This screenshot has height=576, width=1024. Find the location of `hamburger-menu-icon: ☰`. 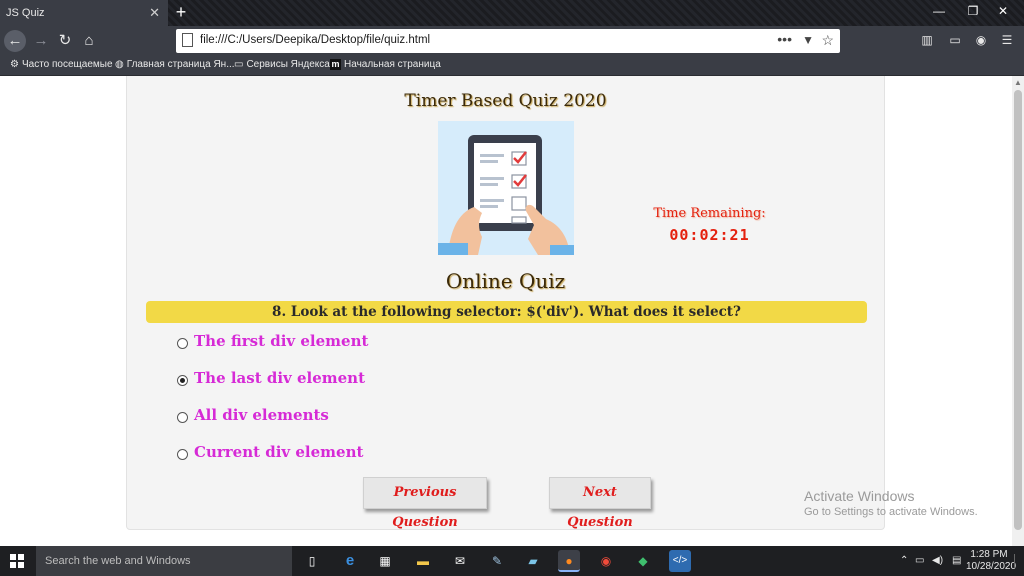

hamburger-menu-icon: ☰ is located at coordinates (1007, 41).